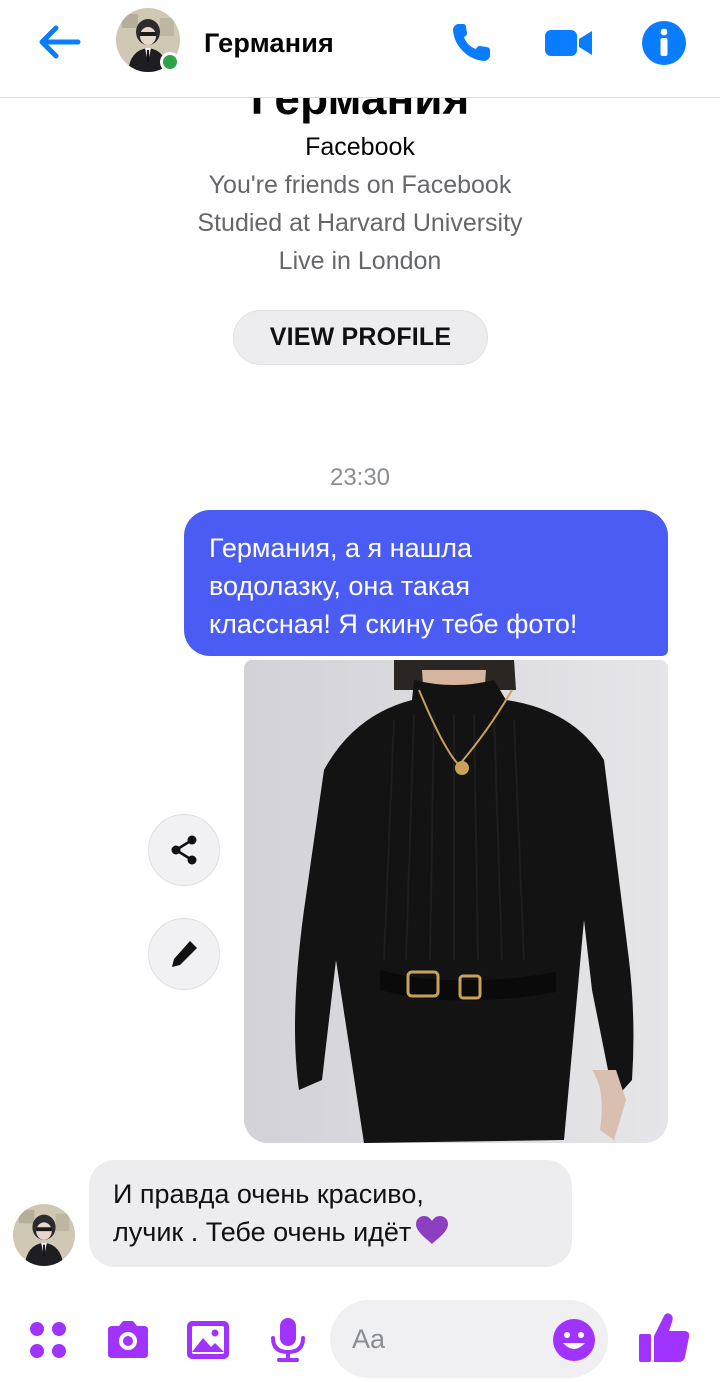 The height and width of the screenshot is (1382, 720). I want to click on share-button, so click(184, 850).